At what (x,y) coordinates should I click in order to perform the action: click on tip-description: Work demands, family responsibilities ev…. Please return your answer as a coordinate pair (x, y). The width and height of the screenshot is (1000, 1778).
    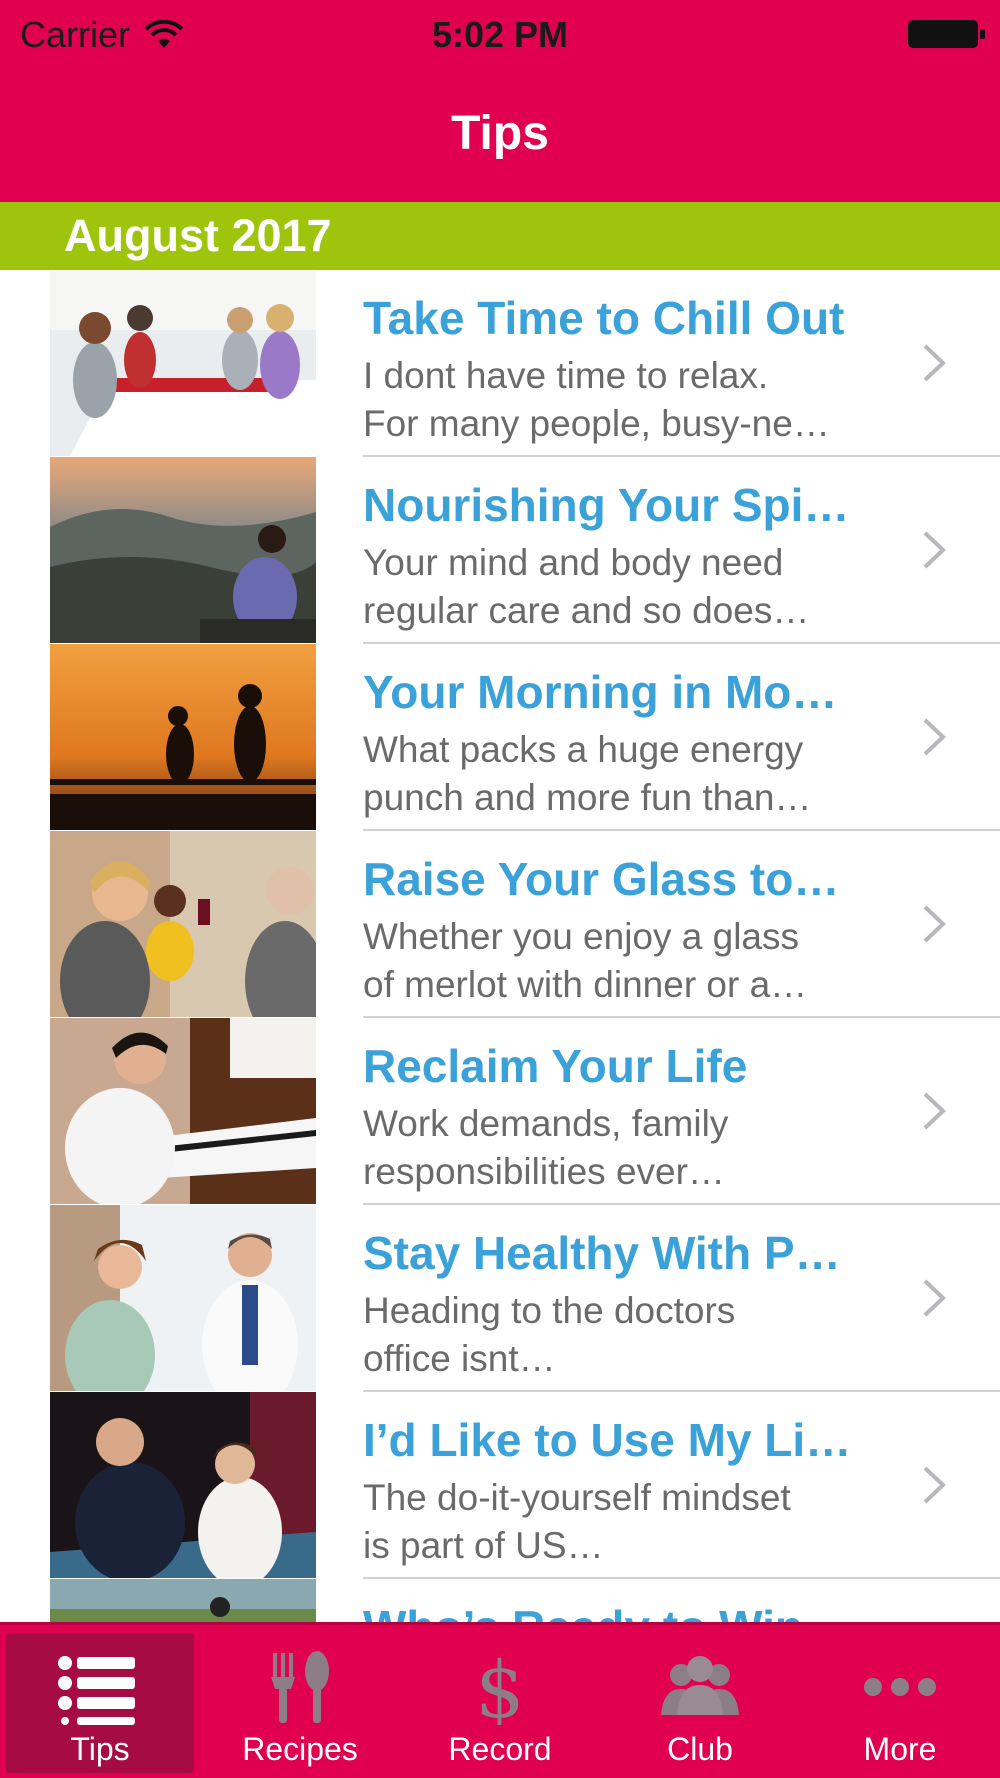
    Looking at the image, I should click on (546, 1147).